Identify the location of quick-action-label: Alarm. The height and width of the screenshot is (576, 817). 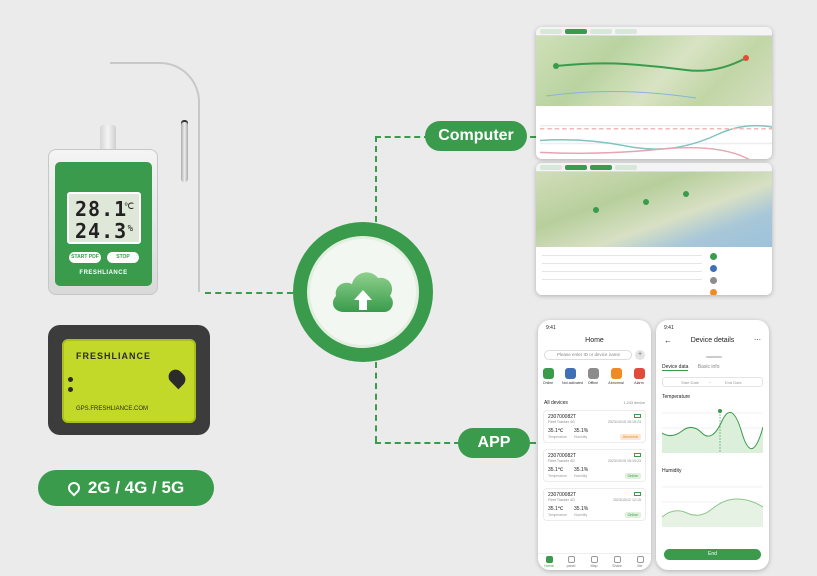
(639, 383).